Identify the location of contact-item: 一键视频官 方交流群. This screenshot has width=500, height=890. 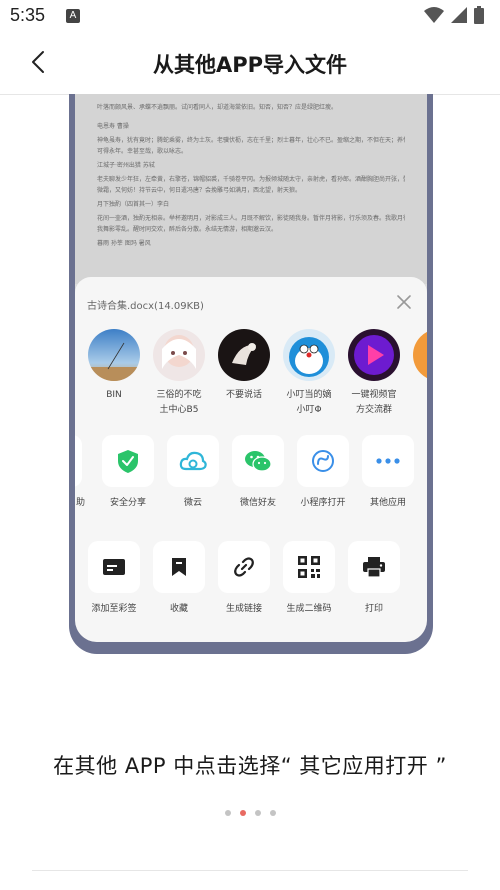
(374, 373).